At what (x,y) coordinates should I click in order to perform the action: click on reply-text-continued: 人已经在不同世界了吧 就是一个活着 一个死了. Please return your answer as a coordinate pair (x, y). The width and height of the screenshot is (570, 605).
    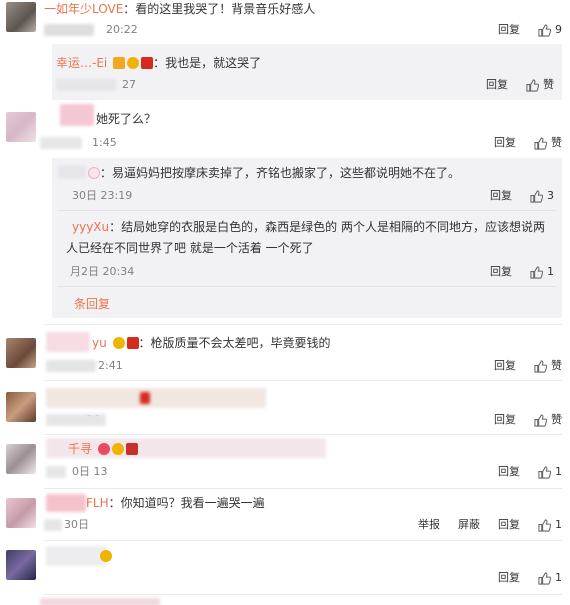
    Looking at the image, I should click on (190, 248).